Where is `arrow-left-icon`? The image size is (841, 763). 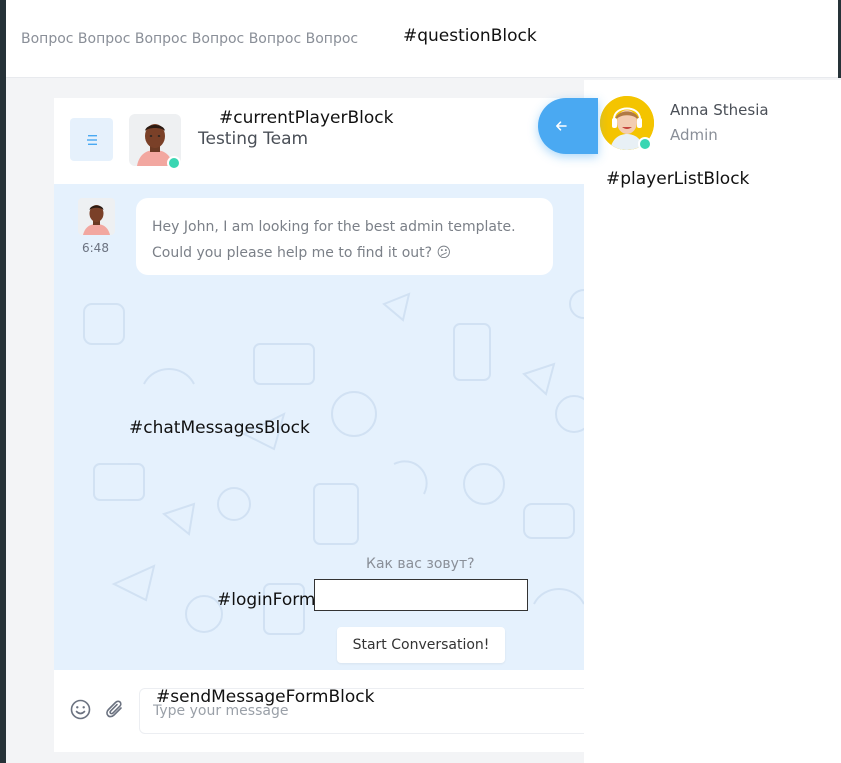 arrow-left-icon is located at coordinates (561, 126).